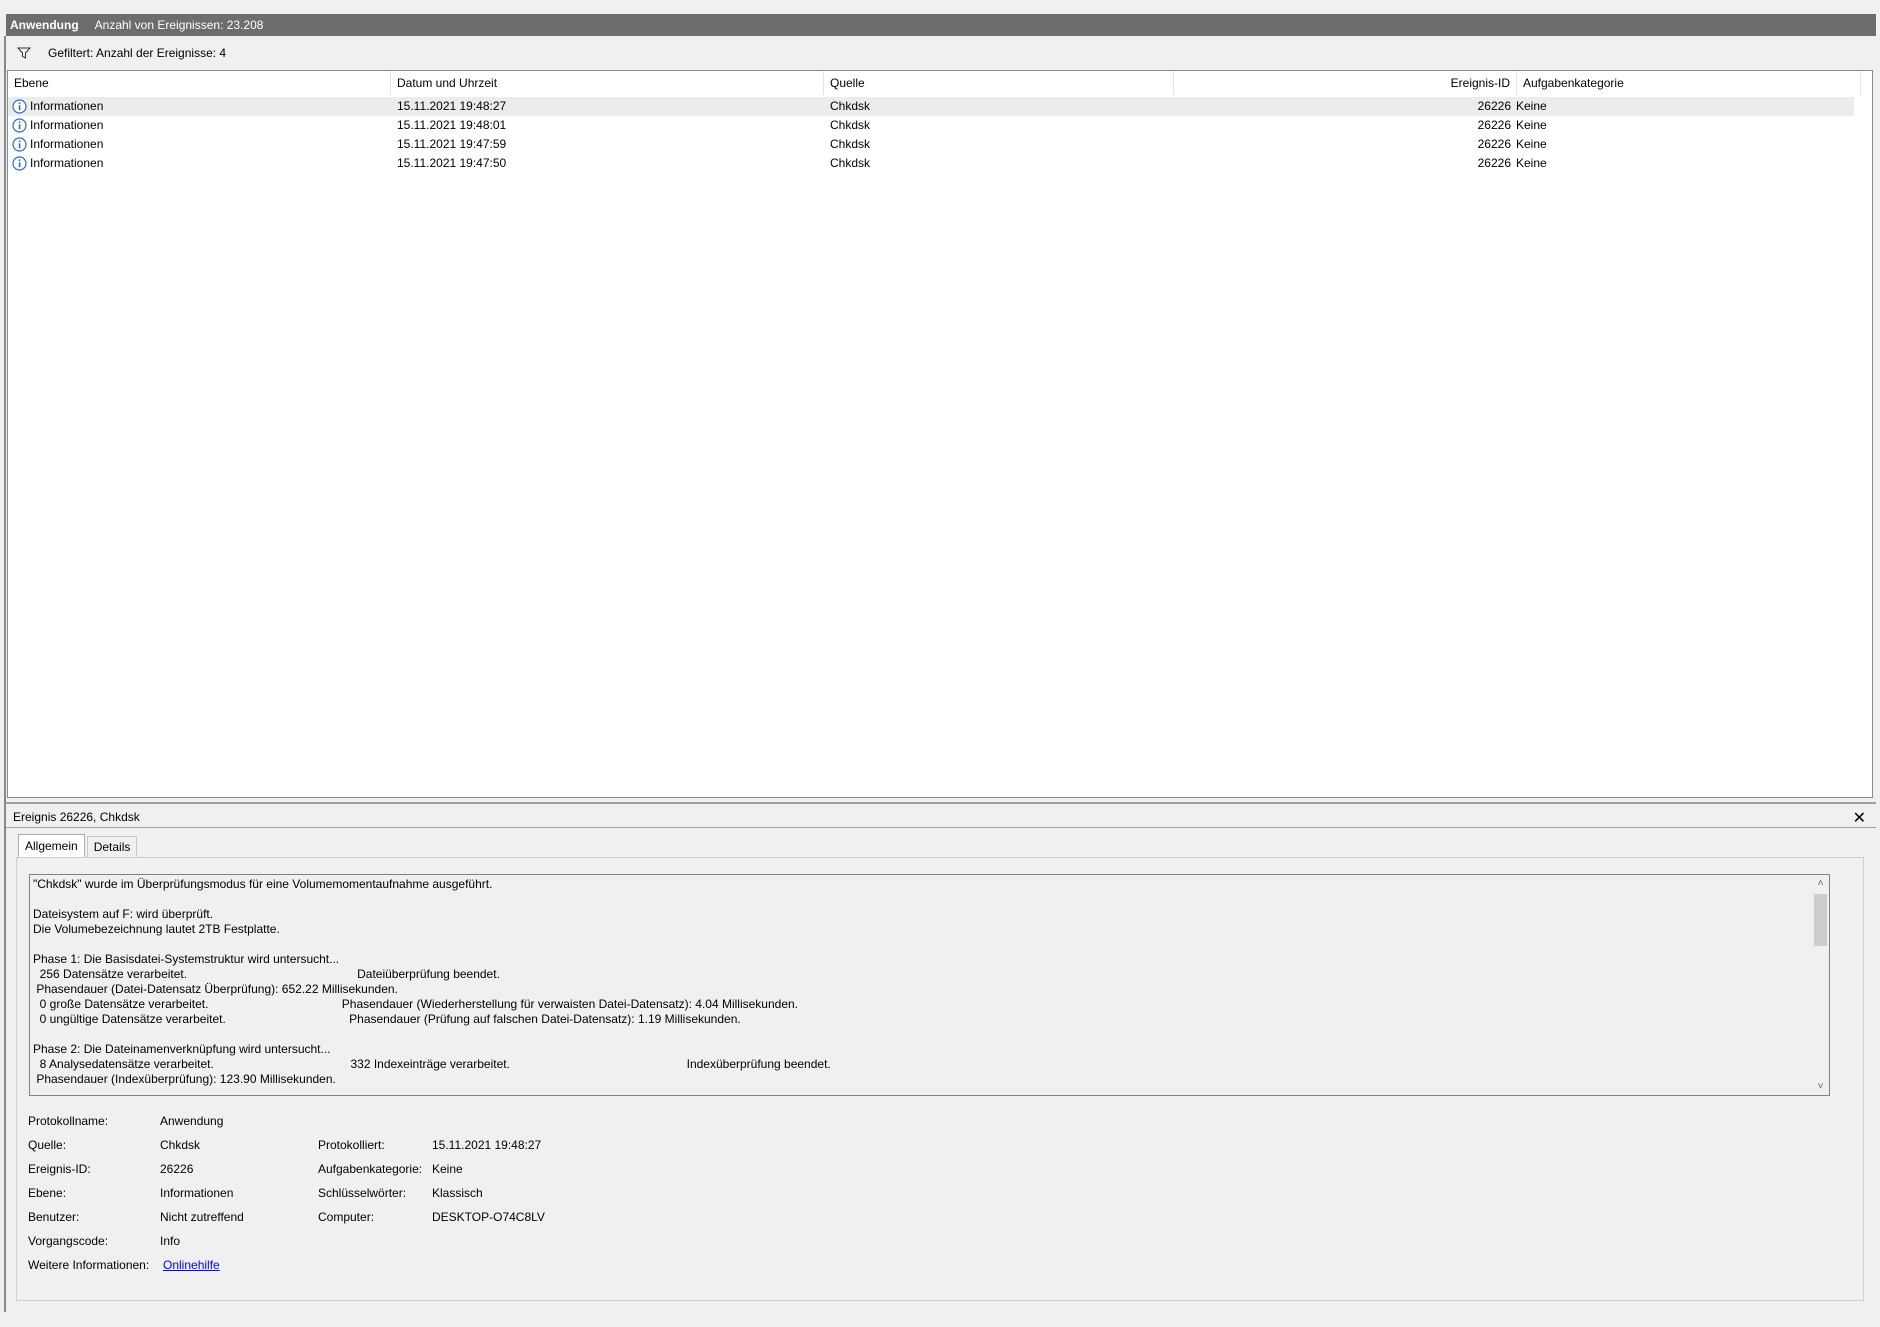 The width and height of the screenshot is (1880, 1327). I want to click on column-header-event-id: Ereignis-ID, so click(1345, 83).